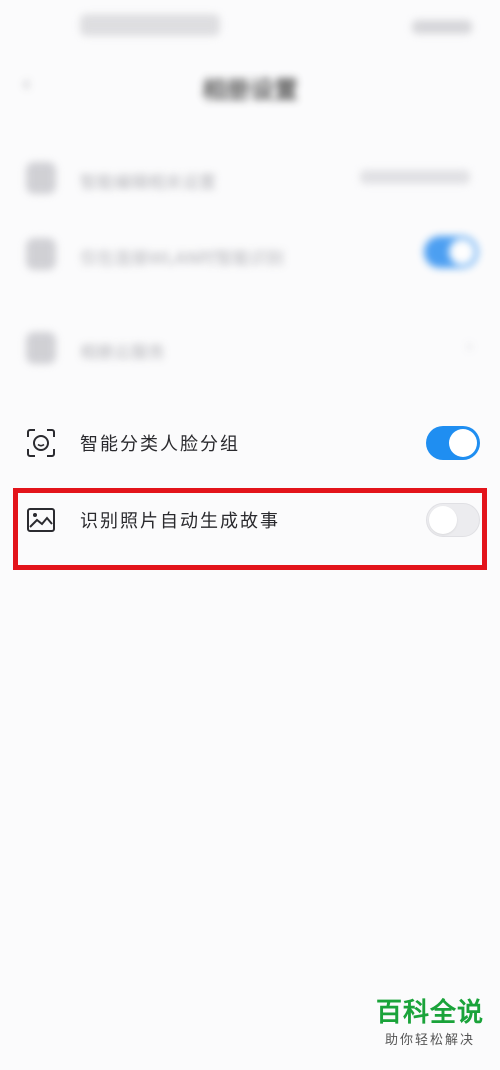 Image resolution: width=500 pixels, height=1070 pixels. Describe the element at coordinates (122, 353) in the screenshot. I see `setting-label: 相册云服务` at that location.